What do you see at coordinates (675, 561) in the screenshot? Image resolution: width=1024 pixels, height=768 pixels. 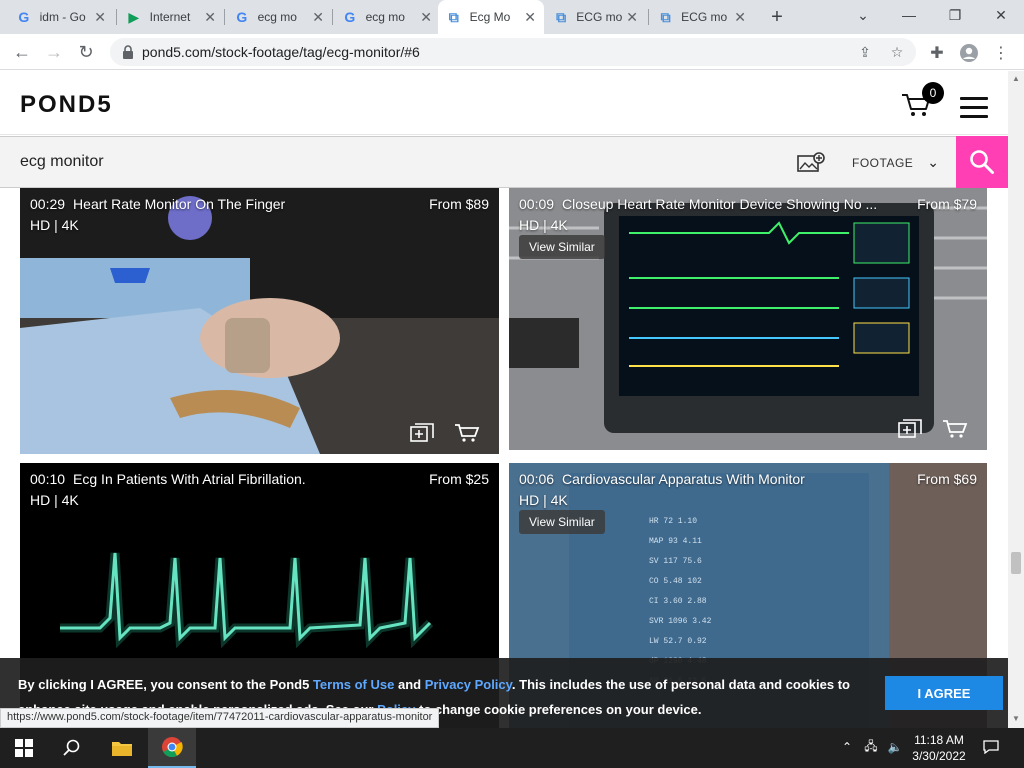 I see `svg-text: SV 117 75.6` at bounding box center [675, 561].